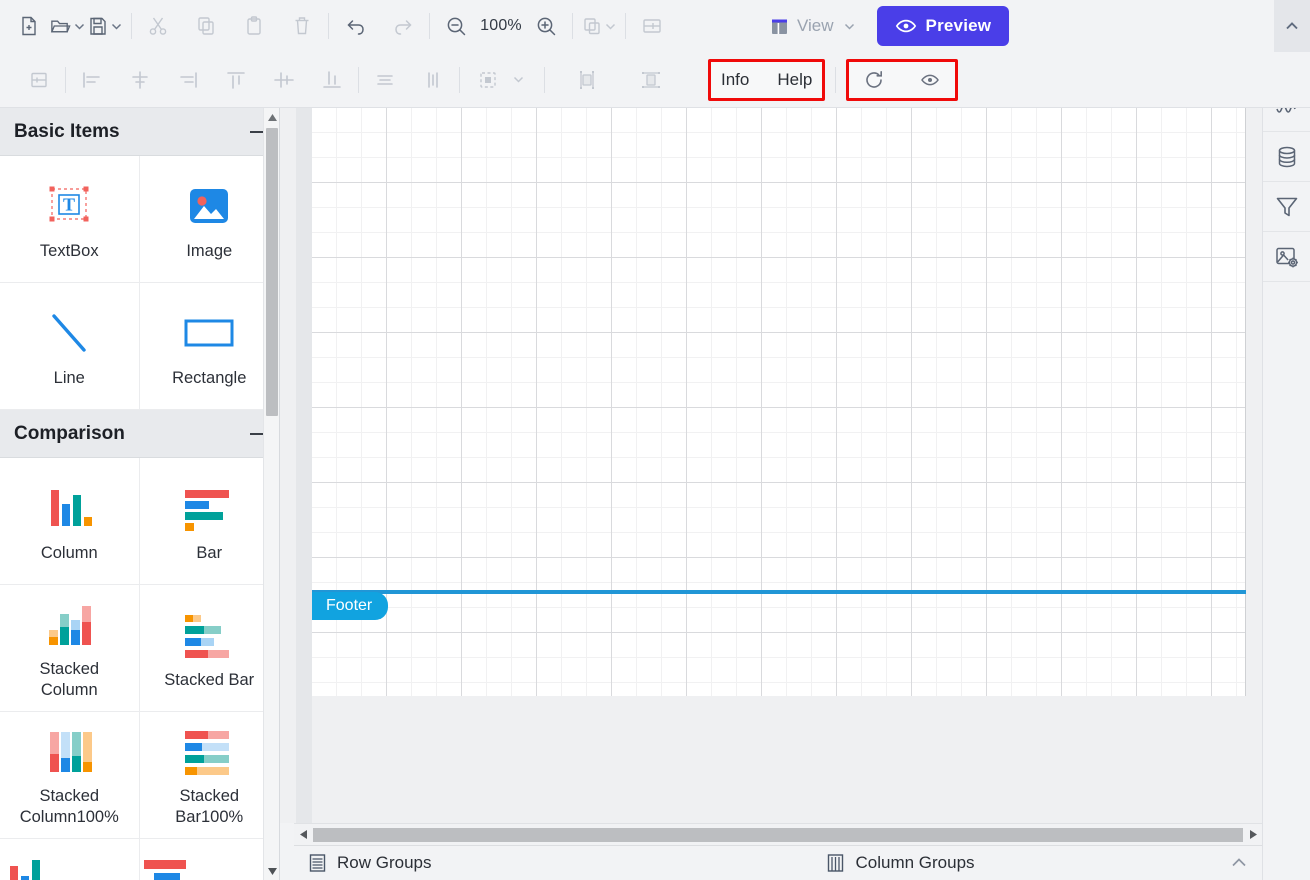 This screenshot has width=1310, height=880. I want to click on rectangle-icon, so click(209, 333).